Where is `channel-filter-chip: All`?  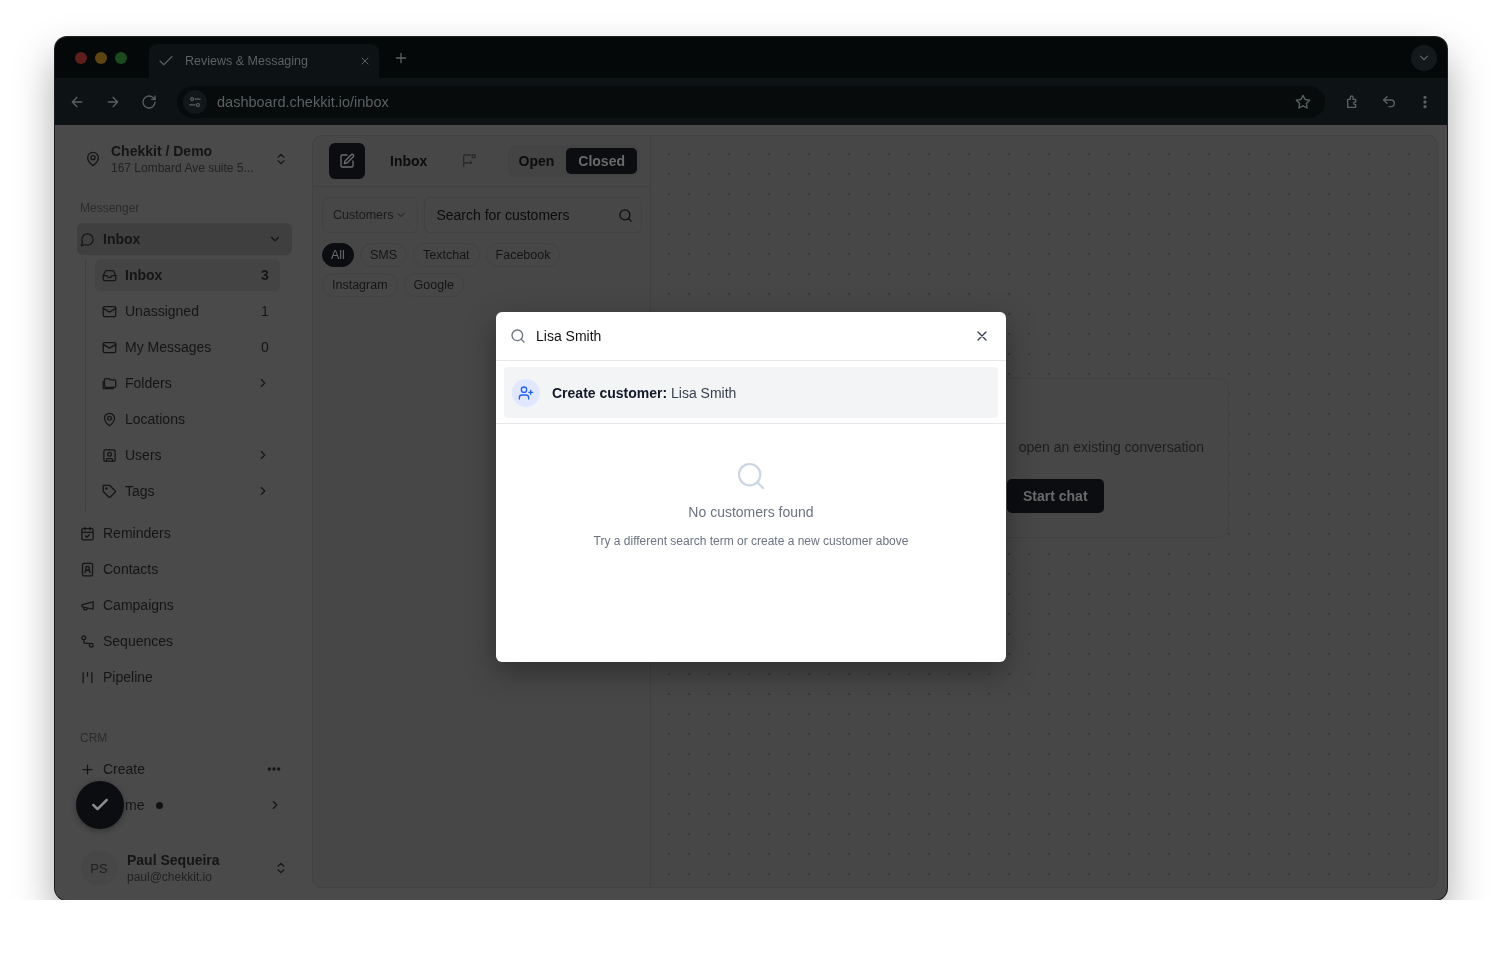
channel-filter-chip: All is located at coordinates (338, 255).